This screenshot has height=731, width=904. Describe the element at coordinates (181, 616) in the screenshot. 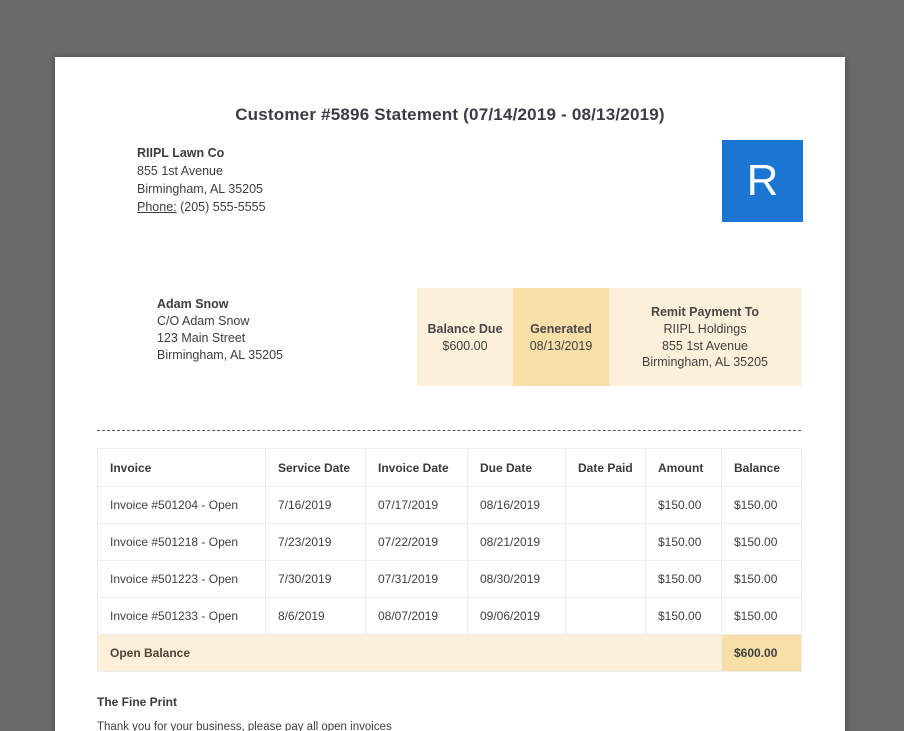

I see `cell-invoice: Invoice #501233 - Open` at that location.